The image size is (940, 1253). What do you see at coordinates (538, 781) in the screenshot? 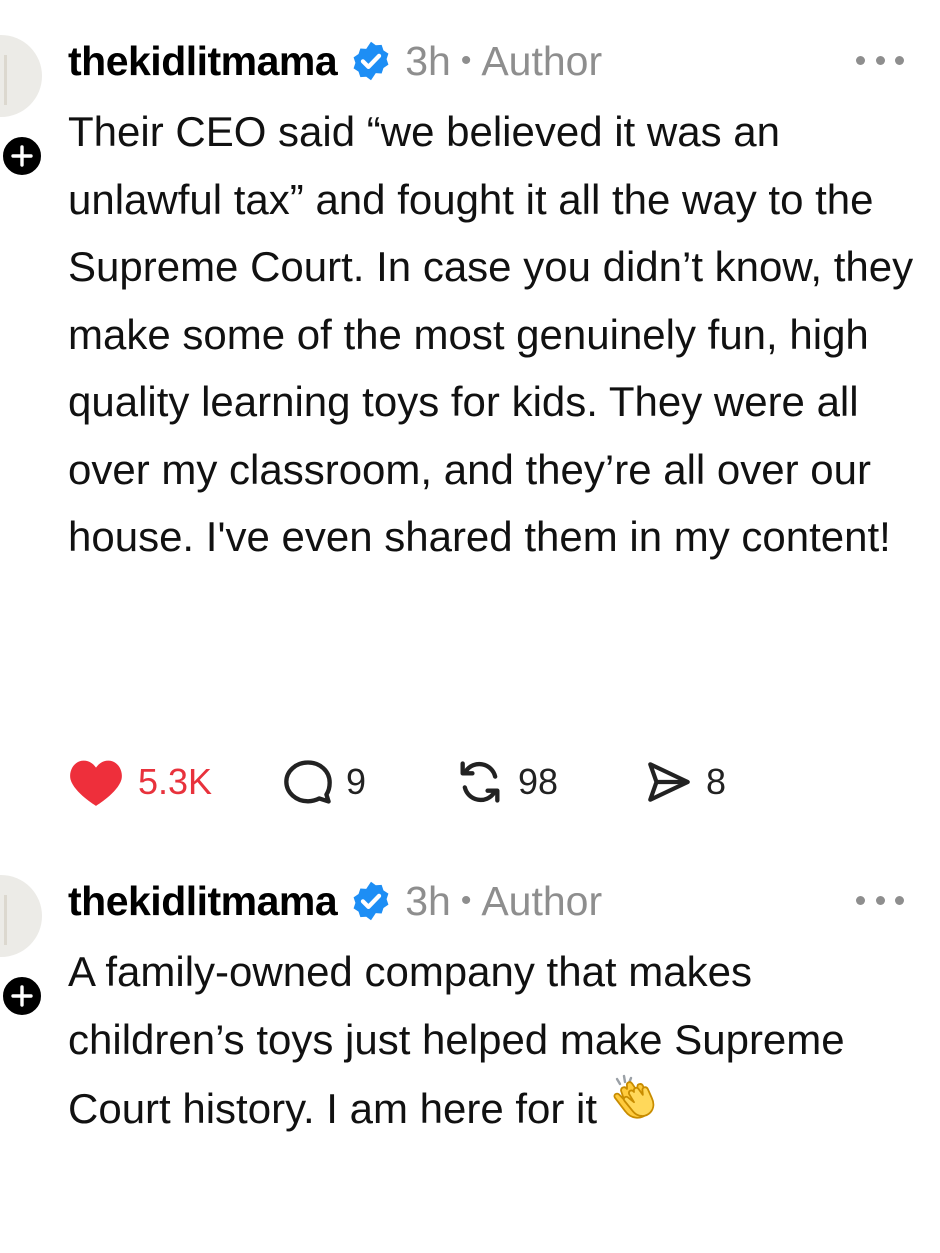
I see `repost-count: 98` at bounding box center [538, 781].